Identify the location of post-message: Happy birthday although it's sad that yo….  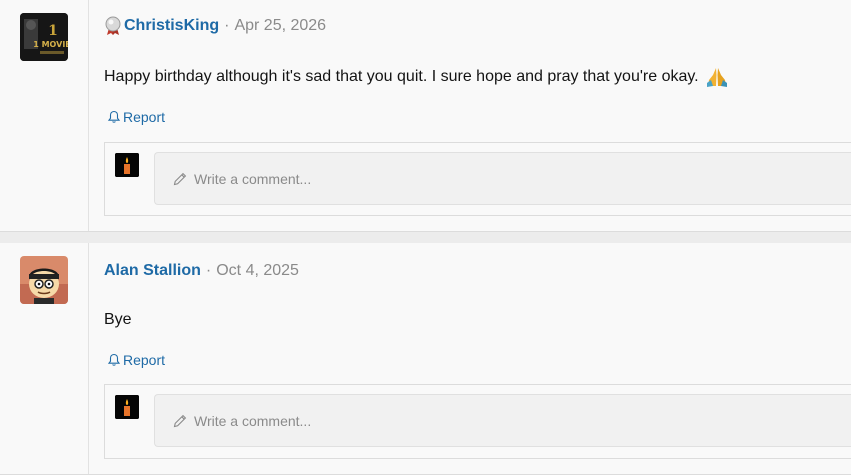
(416, 77).